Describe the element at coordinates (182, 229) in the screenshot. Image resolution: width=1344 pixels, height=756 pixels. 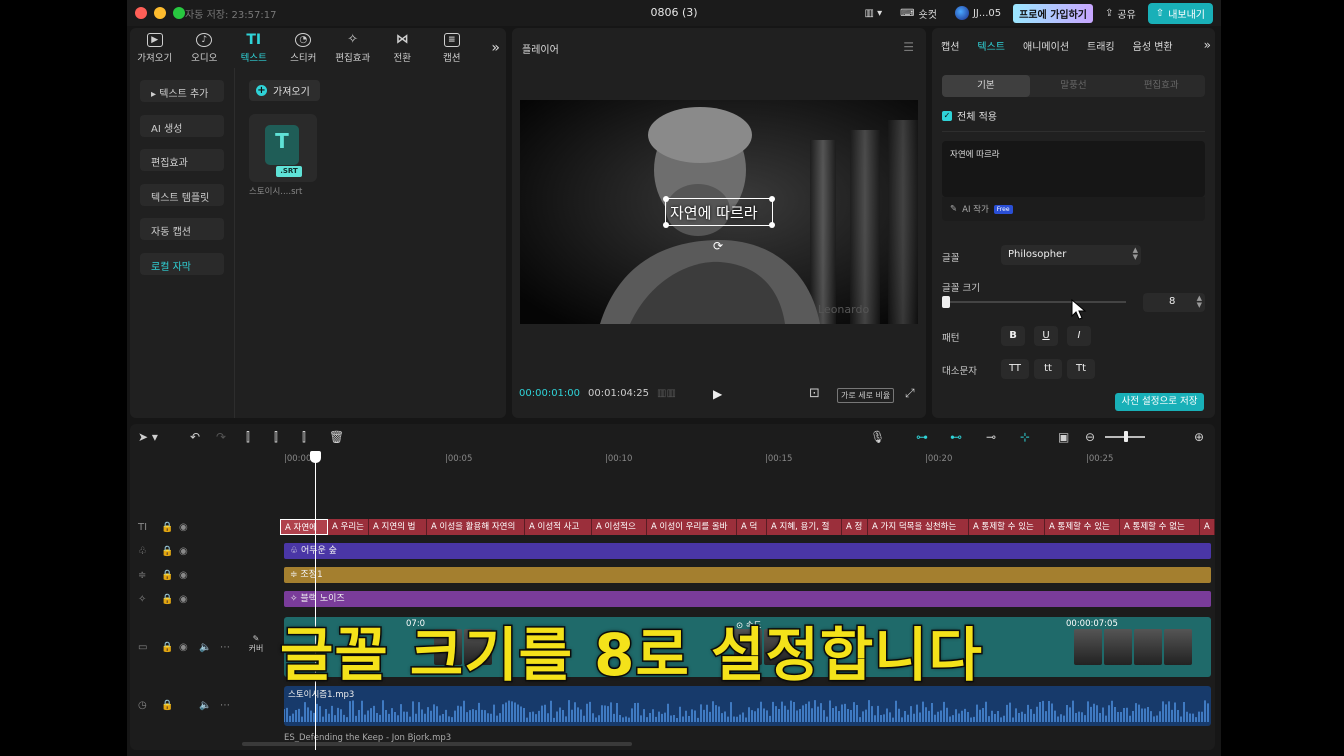
I see `side-item-auto-caption: 자동 캡션` at that location.